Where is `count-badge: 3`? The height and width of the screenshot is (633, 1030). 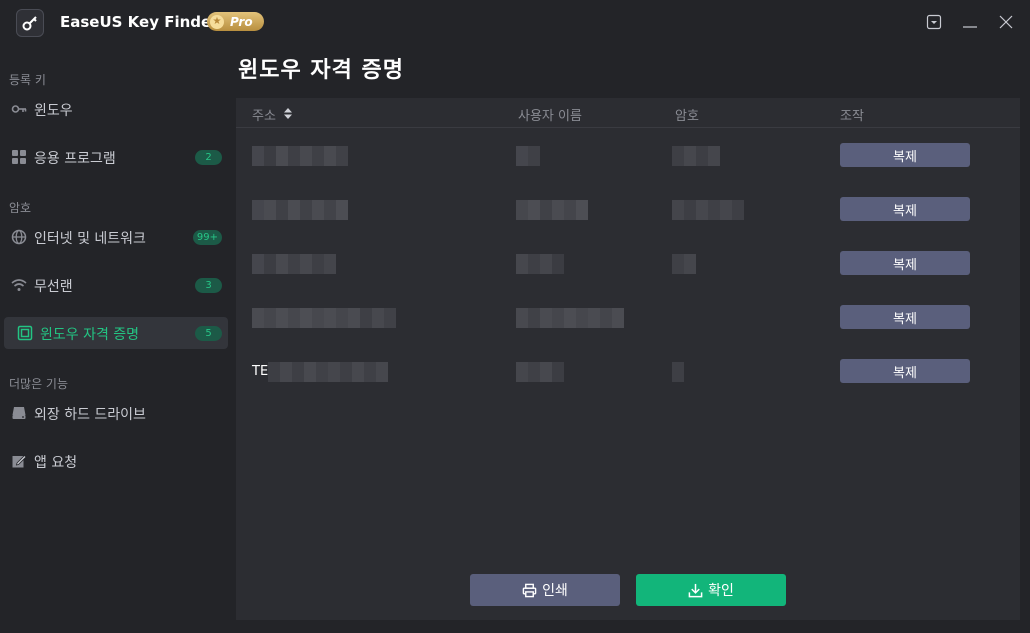
count-badge: 3 is located at coordinates (208, 285).